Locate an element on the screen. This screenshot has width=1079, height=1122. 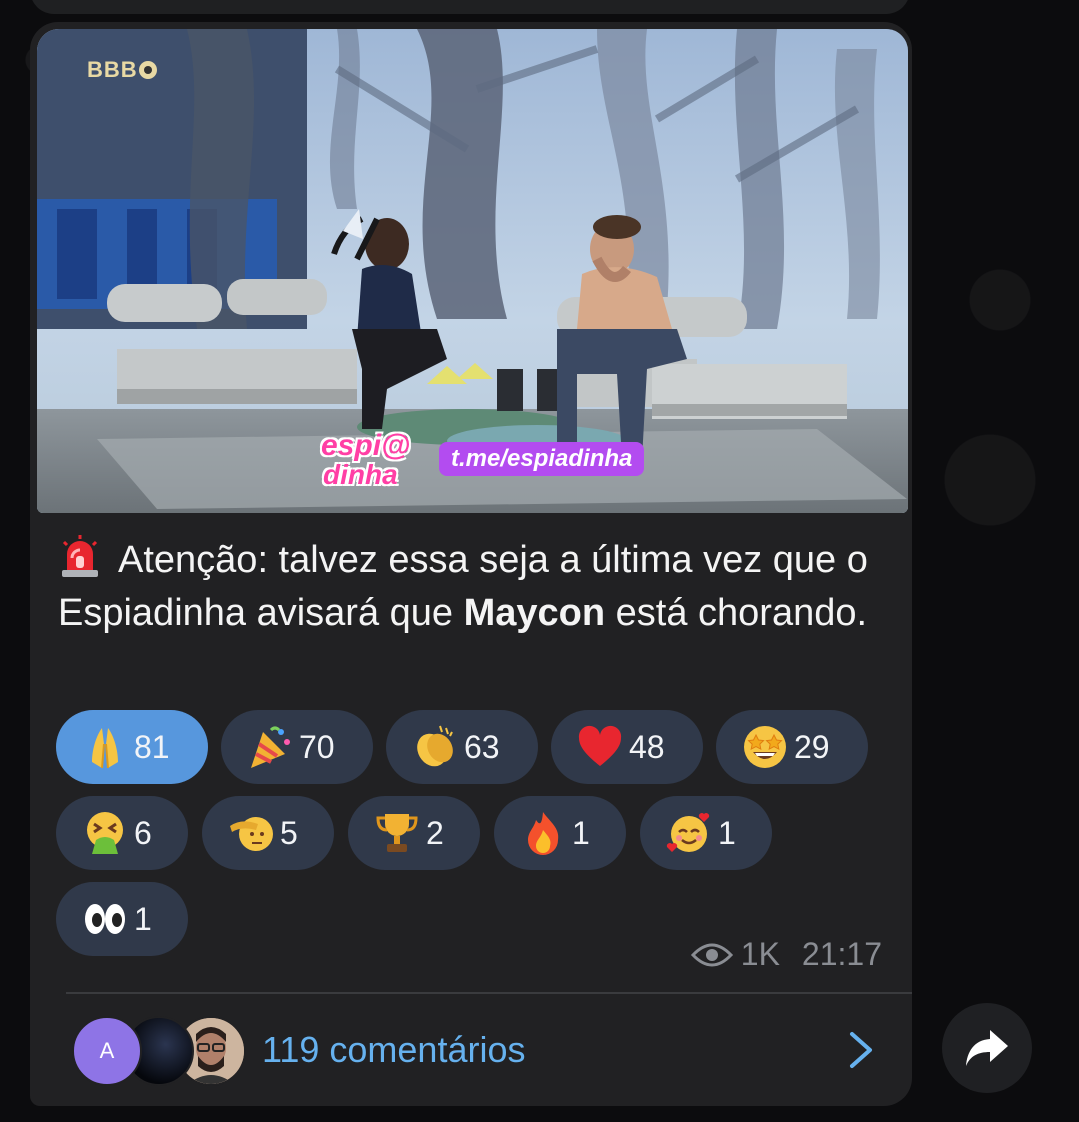
message-time: 21:17 is located at coordinates (841, 954).